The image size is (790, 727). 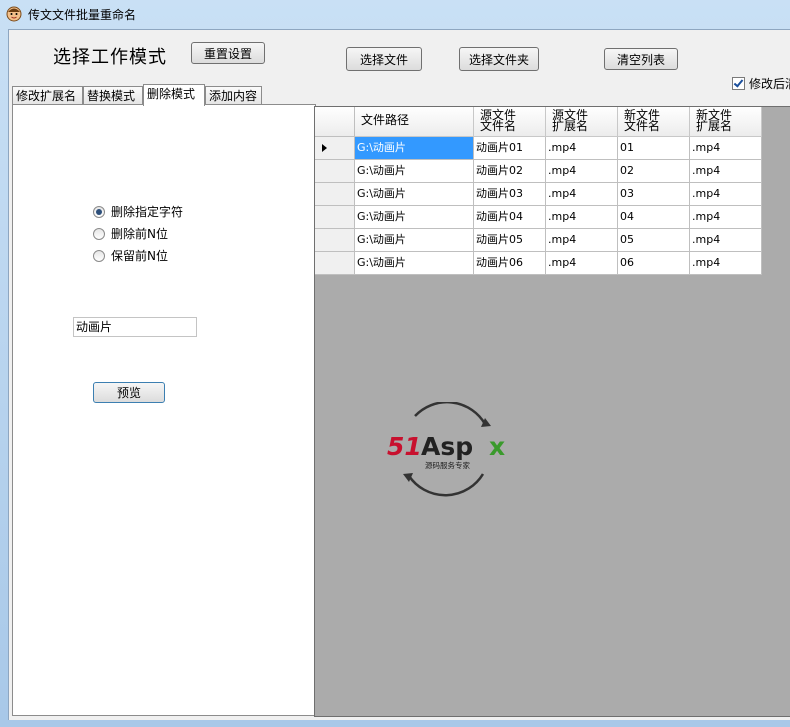 I want to click on grid-cell: 04, so click(x=654, y=217).